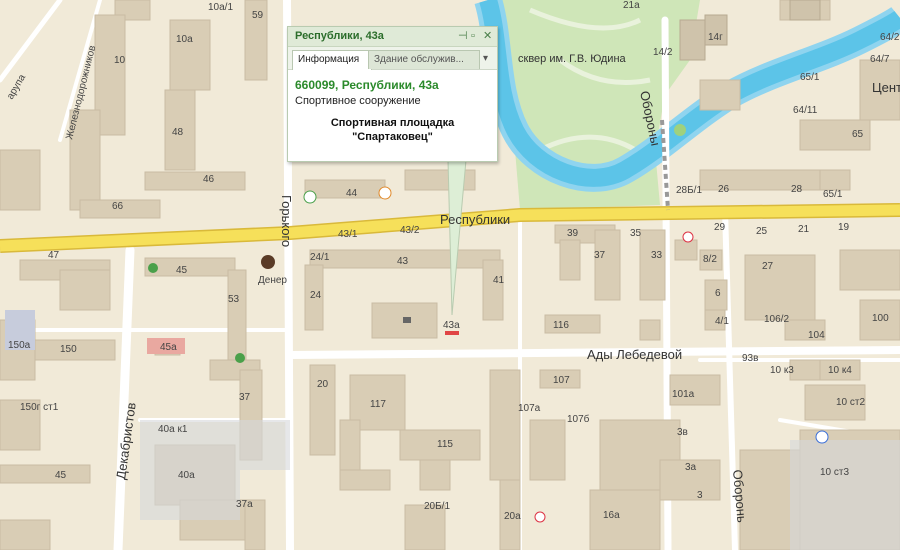 This screenshot has width=900, height=550. What do you see at coordinates (663, 52) in the screenshot?
I see `building-number-label: 14/2` at bounding box center [663, 52].